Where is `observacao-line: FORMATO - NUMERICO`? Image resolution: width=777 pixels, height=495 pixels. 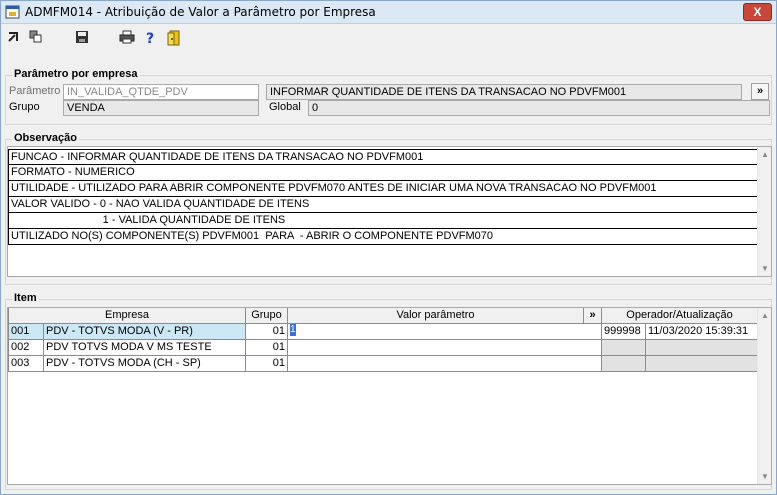
observacao-line: FORMATO - NUMERICO is located at coordinates (383, 173).